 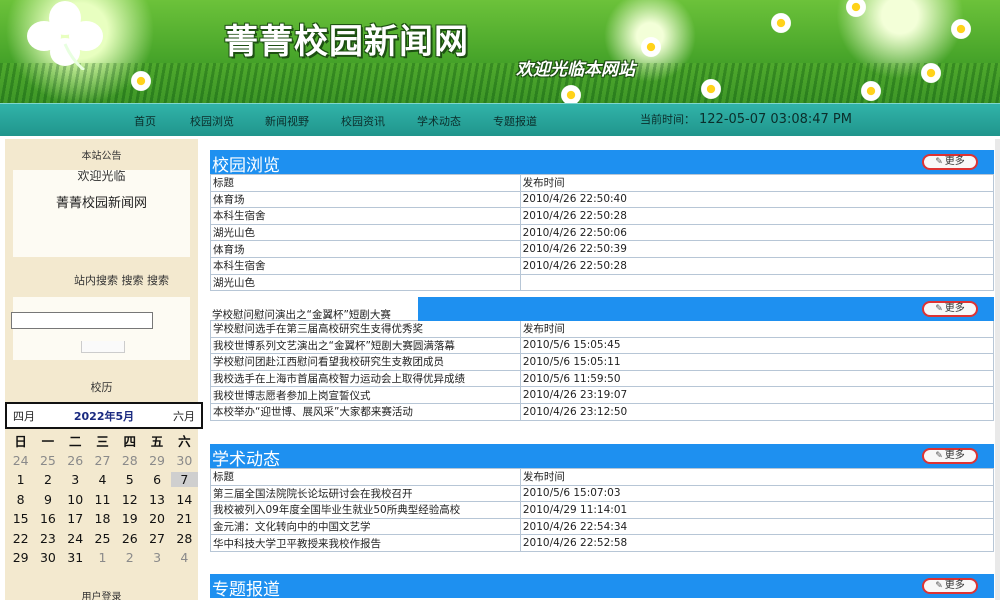 What do you see at coordinates (757, 216) in the screenshot?
I see `row-publish-time: 2010/4/26 22:50:28` at bounding box center [757, 216].